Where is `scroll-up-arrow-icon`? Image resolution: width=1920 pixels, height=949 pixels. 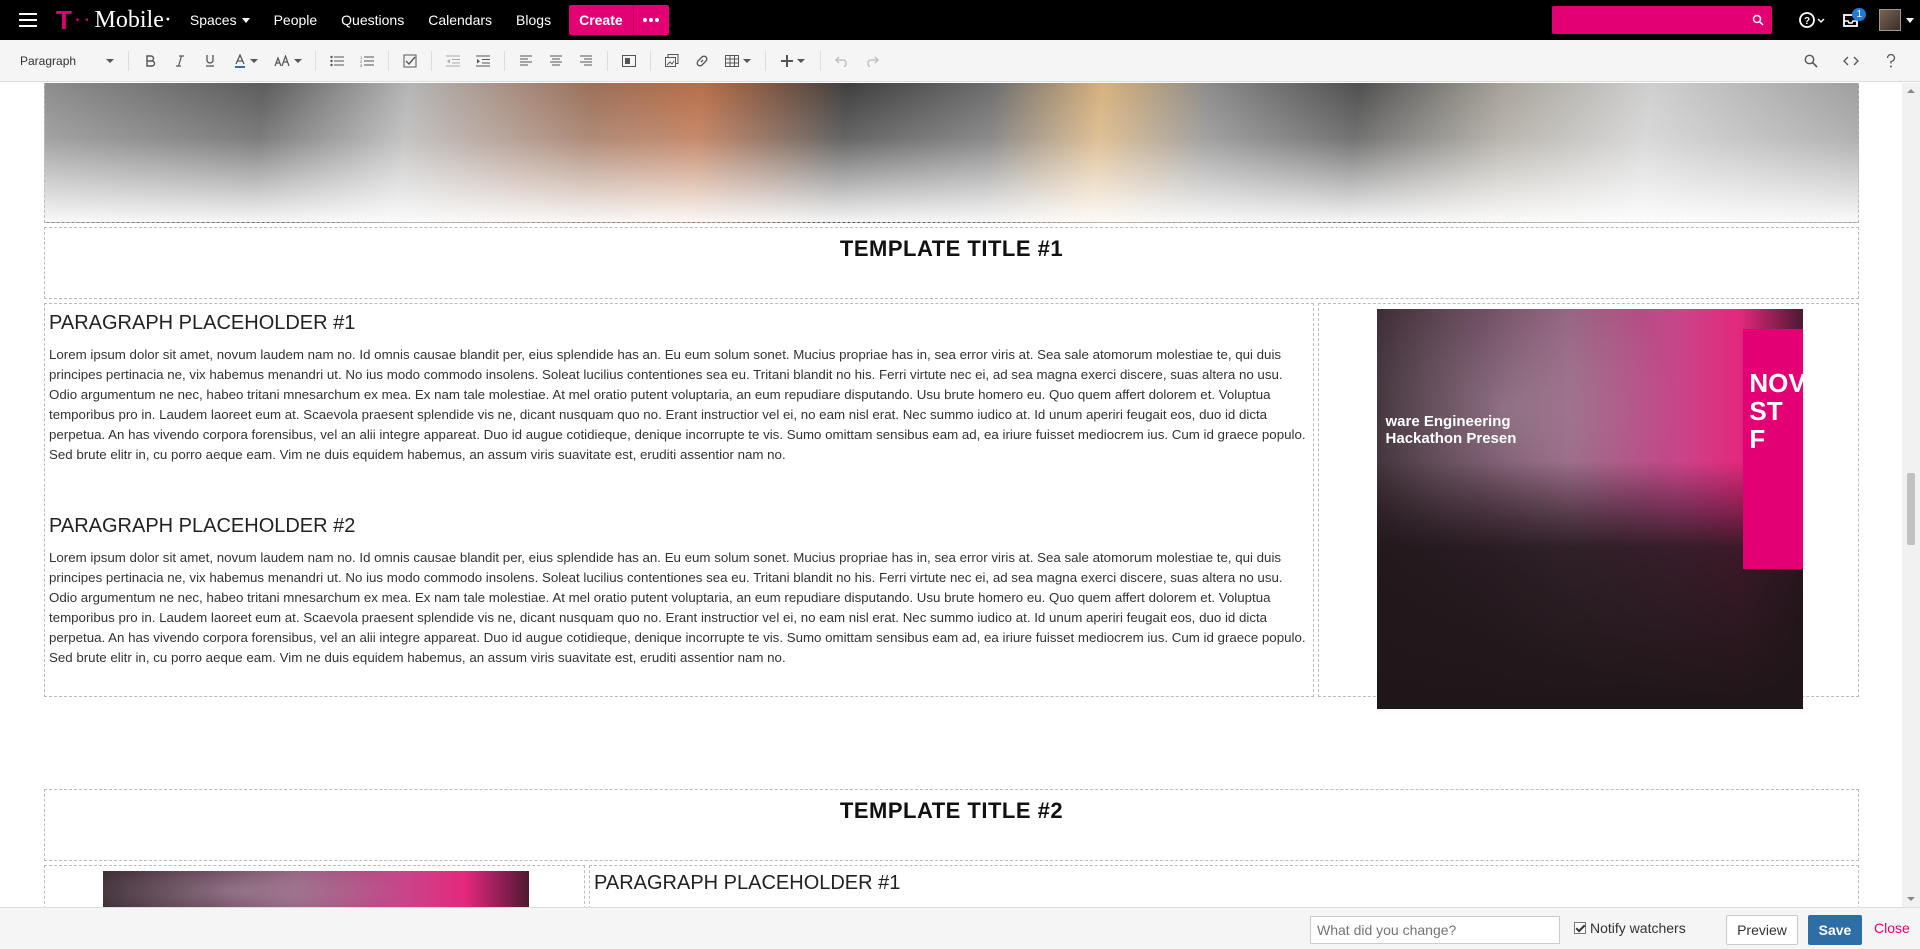 scroll-up-arrow-icon is located at coordinates (1911, 91).